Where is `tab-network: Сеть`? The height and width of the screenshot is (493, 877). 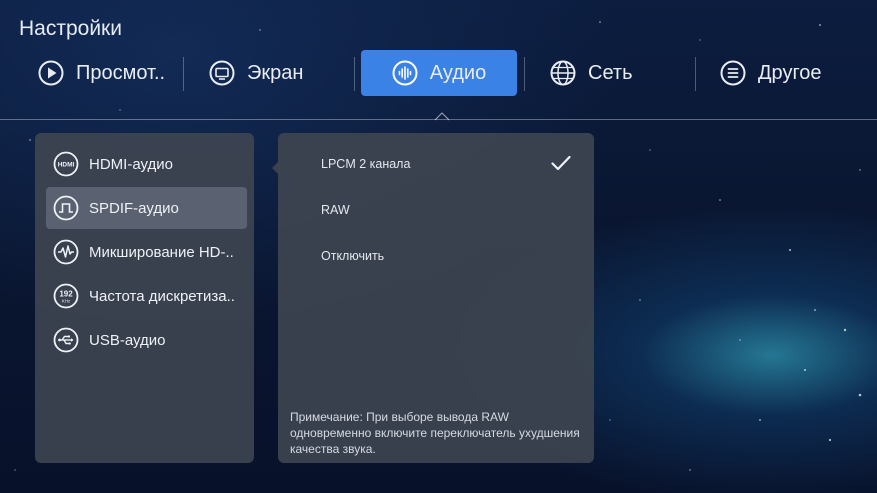
tab-network: Сеть is located at coordinates (591, 73).